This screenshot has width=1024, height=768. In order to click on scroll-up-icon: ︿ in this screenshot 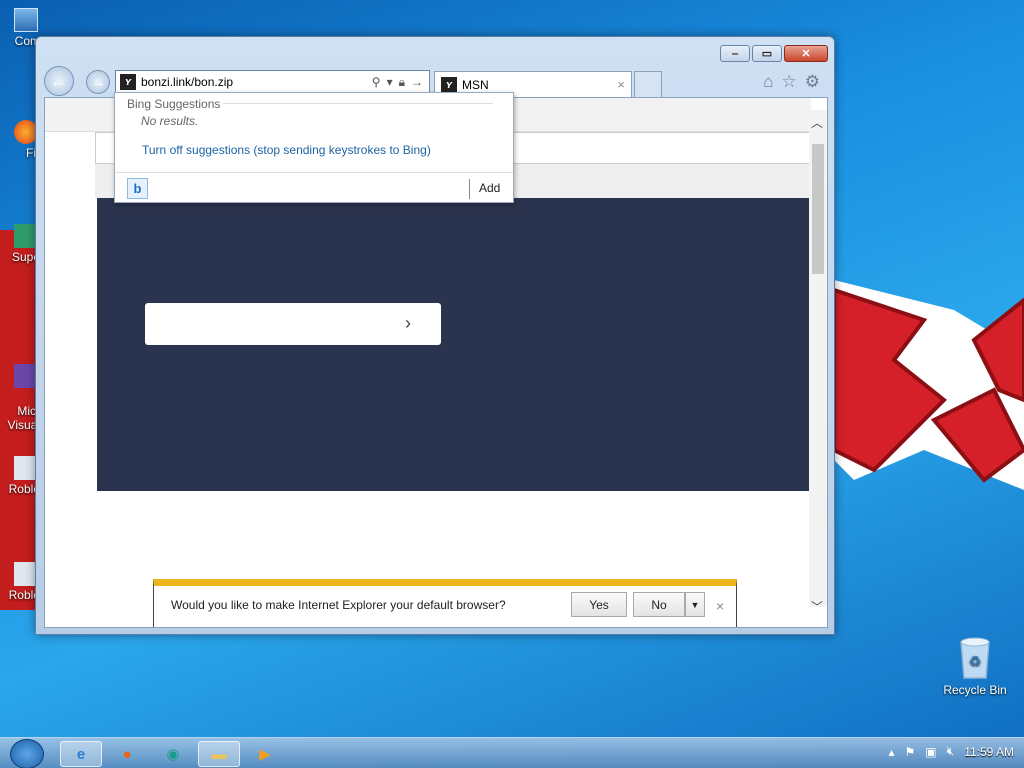, I will do `click(817, 122)`.